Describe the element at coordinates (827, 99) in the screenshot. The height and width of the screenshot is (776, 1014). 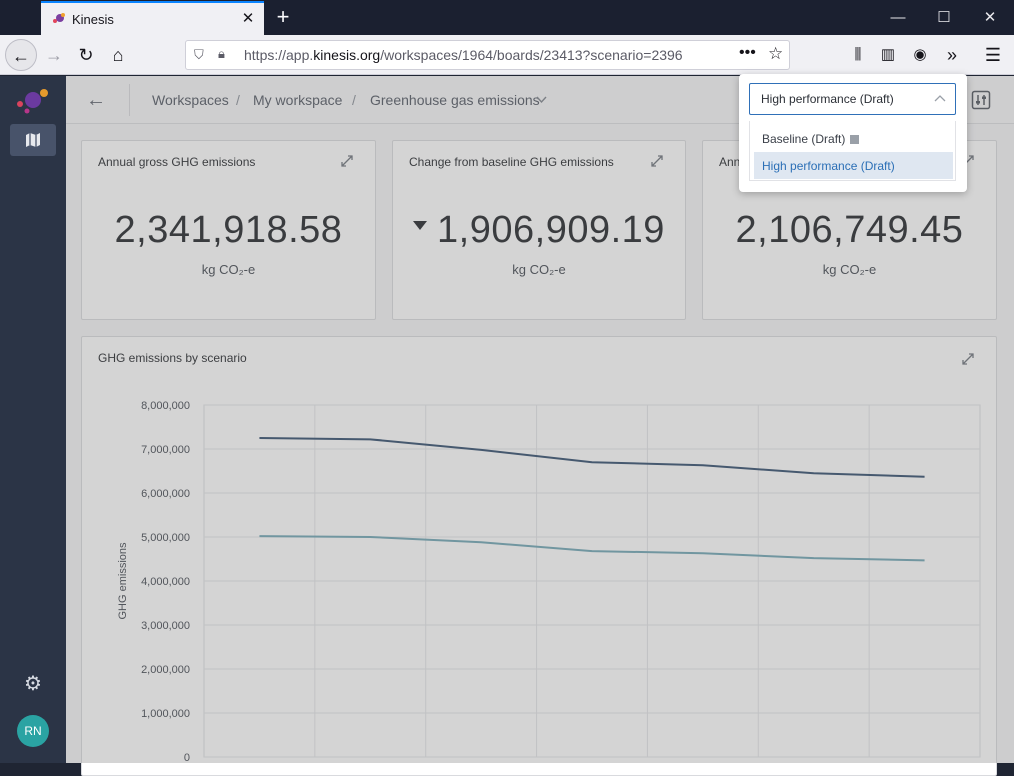
I see `scenario-selected-value: High performance (Draft)` at that location.